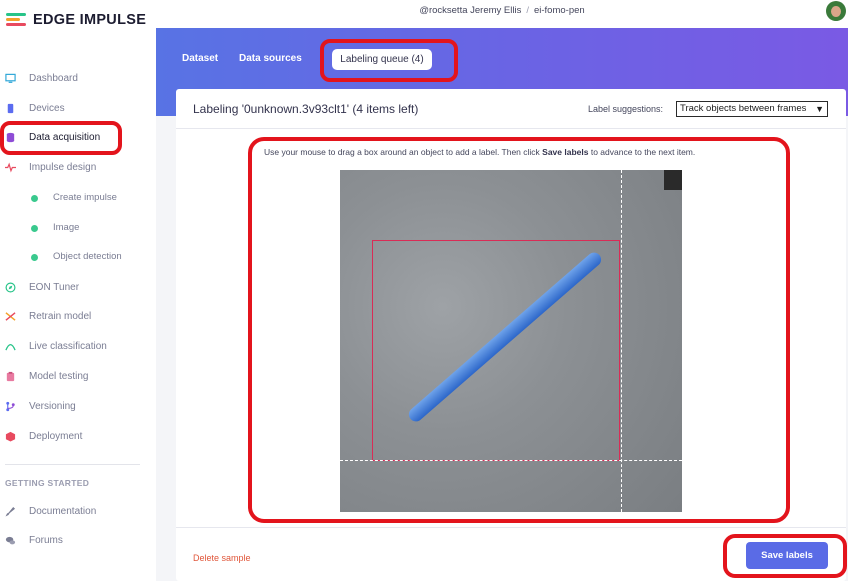 The height and width of the screenshot is (581, 848). Describe the element at coordinates (10, 137) in the screenshot. I see `database-icon` at that location.